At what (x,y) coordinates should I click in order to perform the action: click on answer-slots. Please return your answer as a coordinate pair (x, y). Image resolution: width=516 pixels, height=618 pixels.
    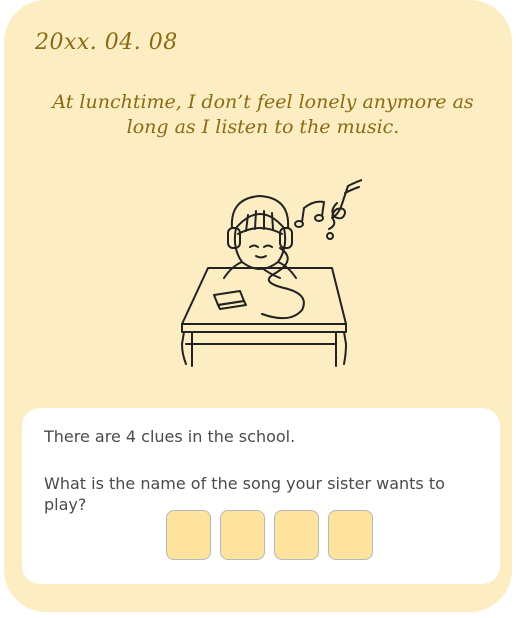
    Looking at the image, I should click on (269, 535).